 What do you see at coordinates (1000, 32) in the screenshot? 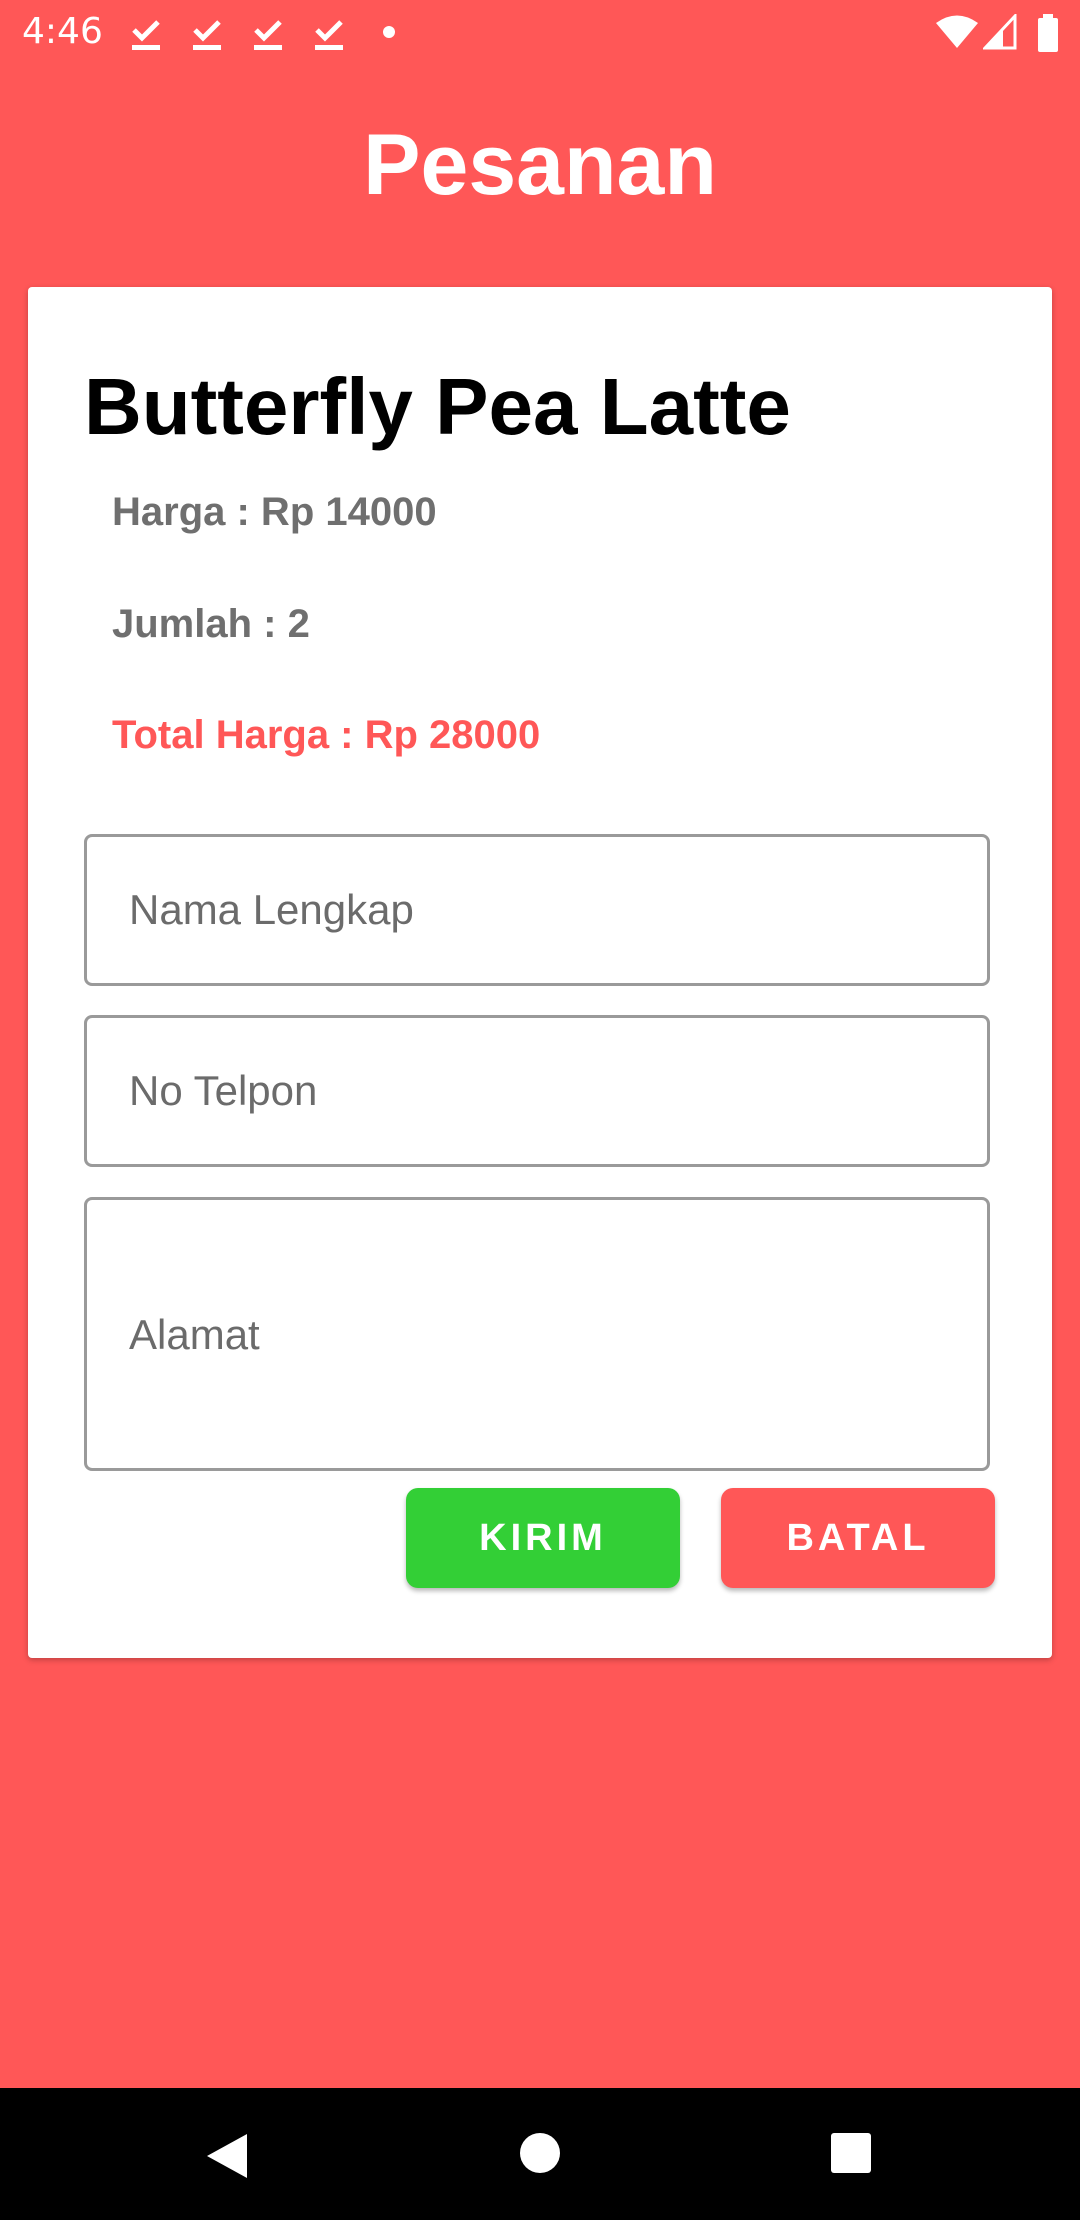
I see `signal-icon` at bounding box center [1000, 32].